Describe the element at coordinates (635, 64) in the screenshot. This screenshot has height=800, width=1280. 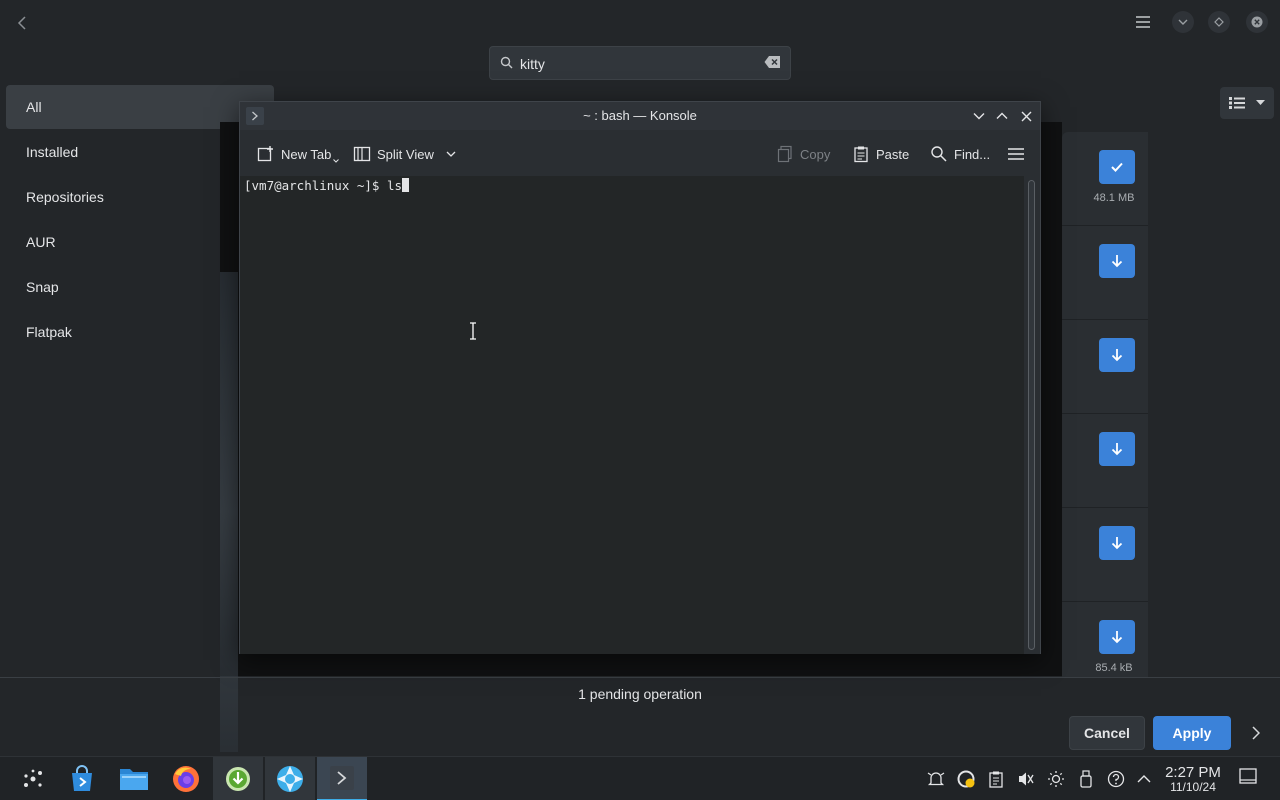
I see `search-input` at that location.